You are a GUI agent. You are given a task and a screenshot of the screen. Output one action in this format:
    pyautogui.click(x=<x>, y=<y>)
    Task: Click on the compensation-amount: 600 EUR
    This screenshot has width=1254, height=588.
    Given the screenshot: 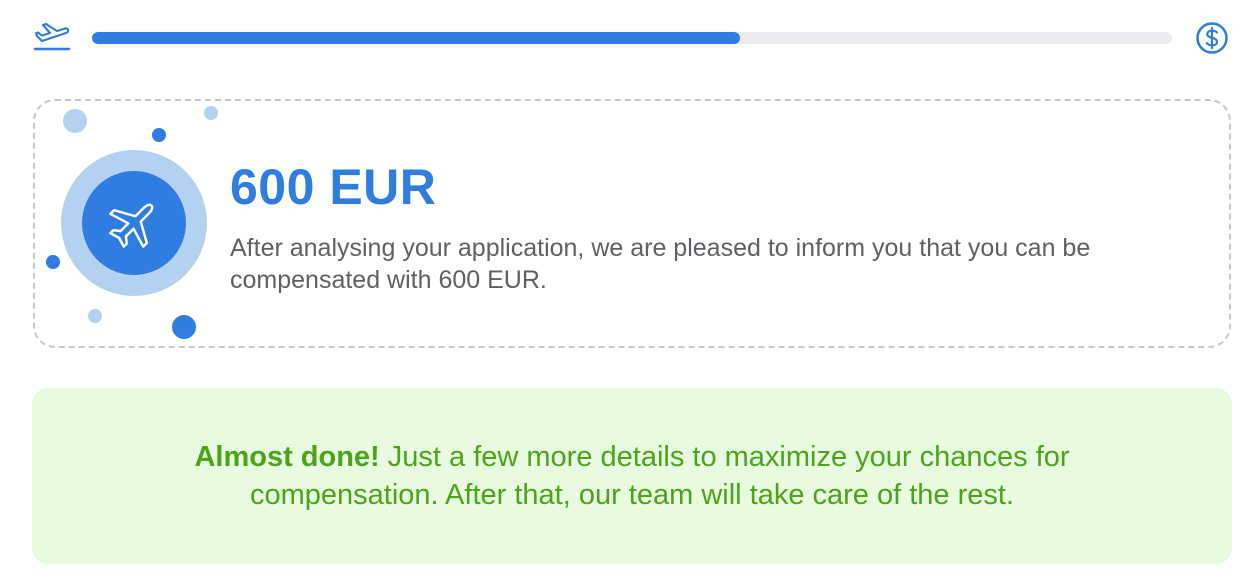 What is the action you would take?
    pyautogui.click(x=333, y=187)
    